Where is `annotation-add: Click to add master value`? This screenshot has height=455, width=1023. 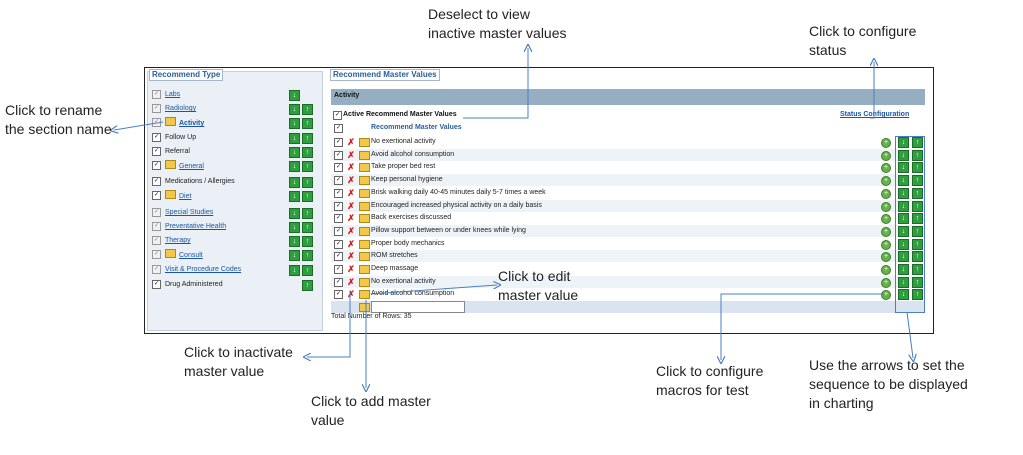 annotation-add: Click to add master value is located at coordinates (371, 410).